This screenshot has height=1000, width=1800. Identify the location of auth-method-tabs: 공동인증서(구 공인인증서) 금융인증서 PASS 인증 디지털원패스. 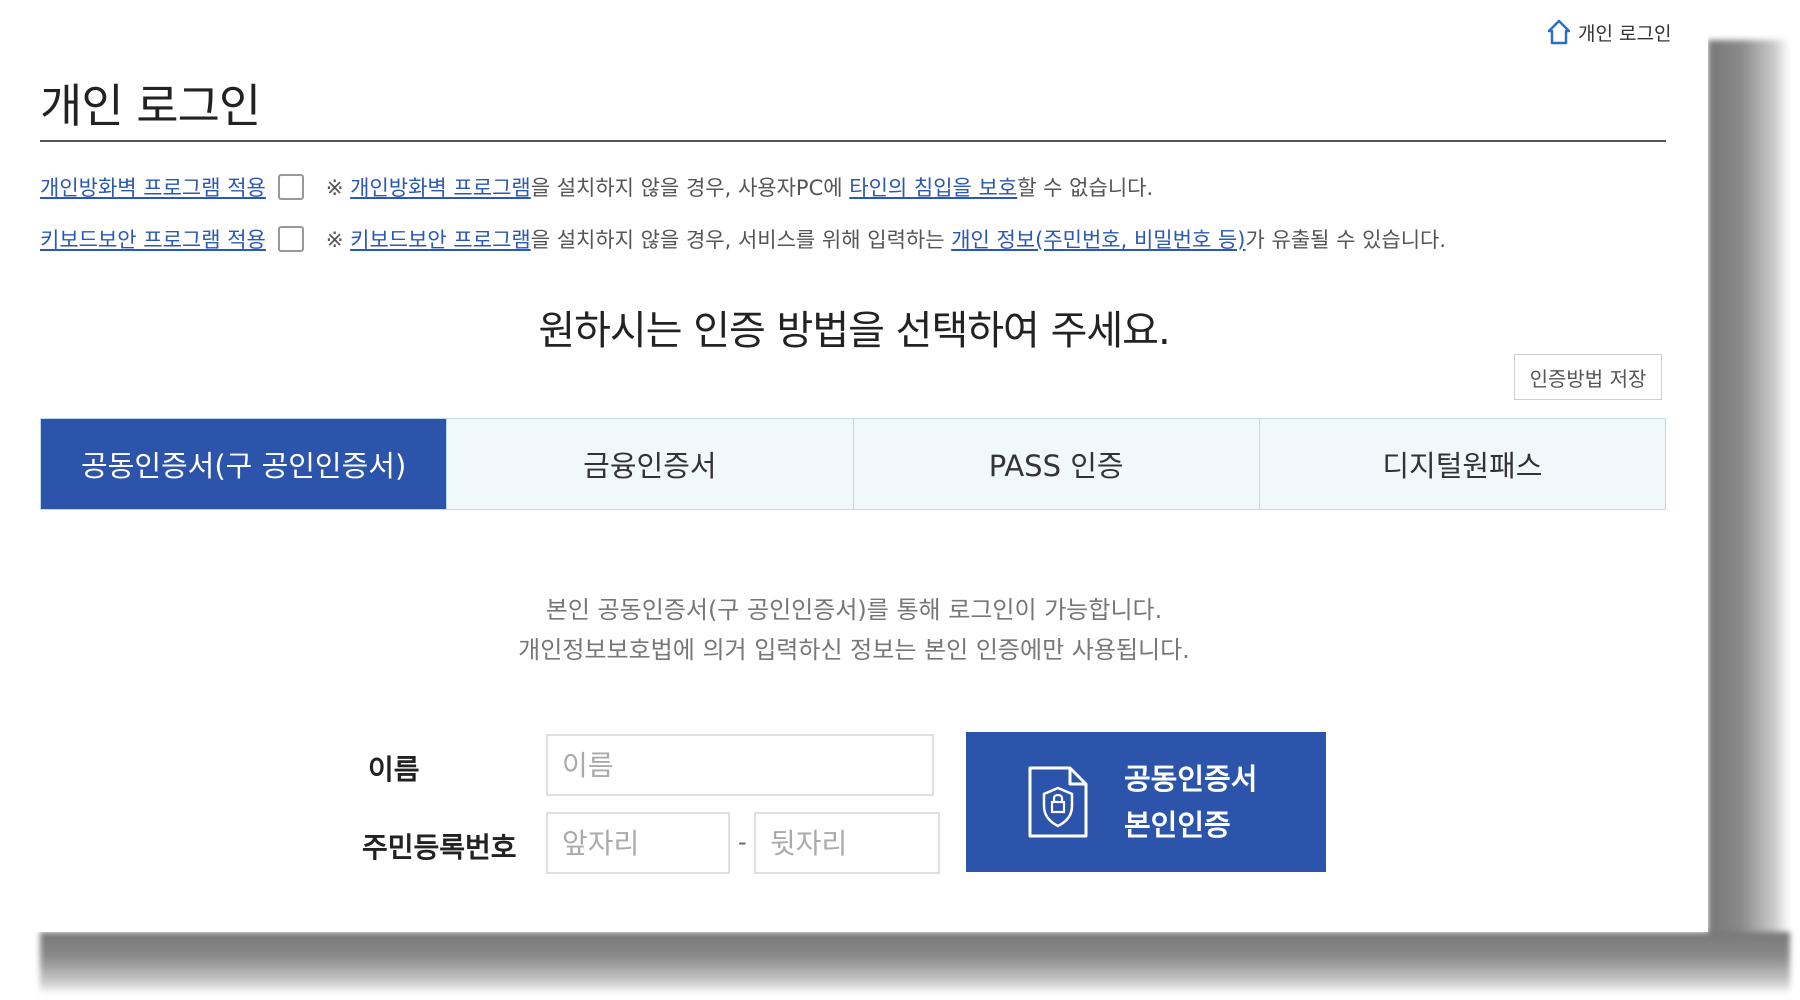
(853, 464).